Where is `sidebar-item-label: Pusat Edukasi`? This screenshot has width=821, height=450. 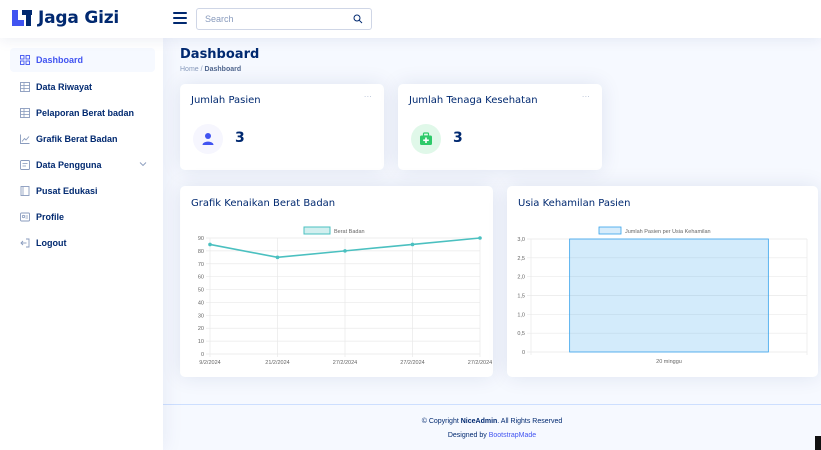
sidebar-item-label: Pusat Edukasi is located at coordinates (67, 191).